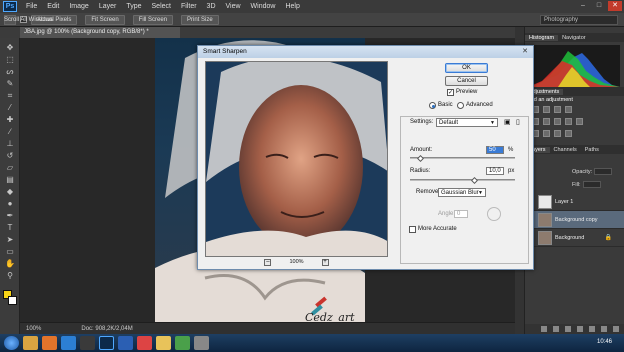 The width and height of the screenshot is (624, 352). I want to click on eraser-icon: ▱, so click(10, 168).